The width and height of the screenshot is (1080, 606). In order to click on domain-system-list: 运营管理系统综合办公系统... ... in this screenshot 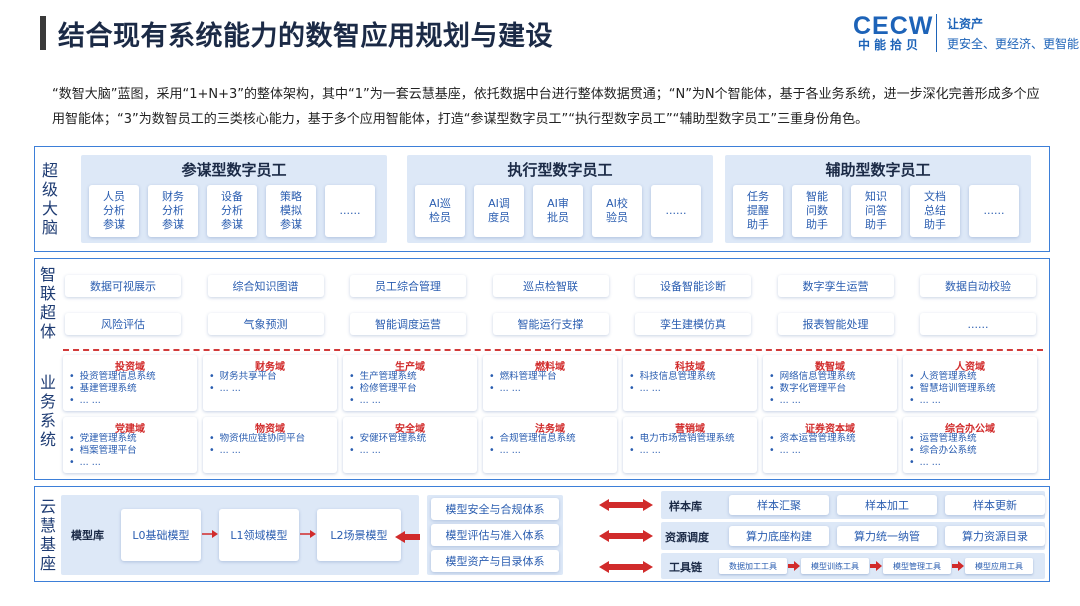, I will do `click(972, 451)`.